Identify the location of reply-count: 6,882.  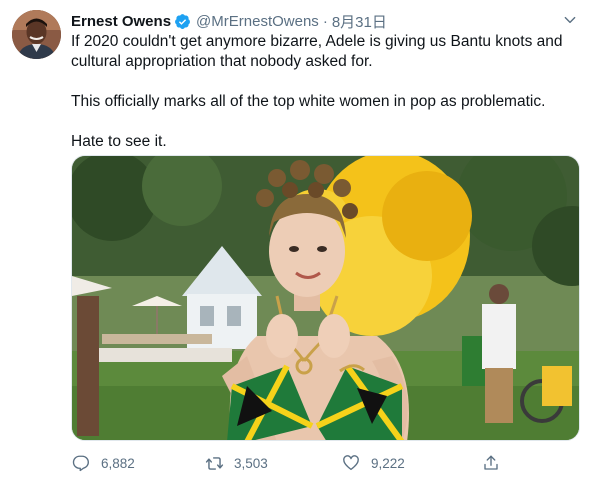
(118, 463).